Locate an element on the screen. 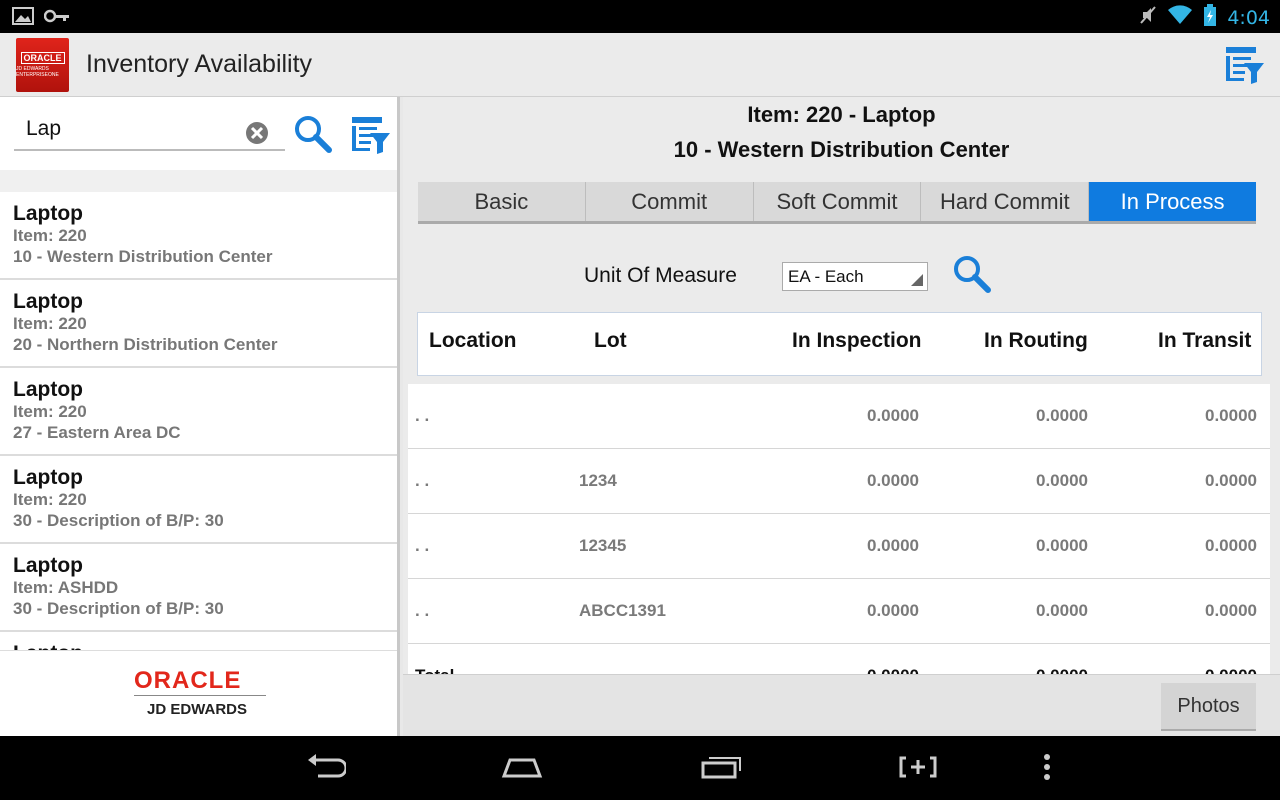  list-item: Laptop Item: 220 27 - Eastern Area DC is located at coordinates (198, 412).